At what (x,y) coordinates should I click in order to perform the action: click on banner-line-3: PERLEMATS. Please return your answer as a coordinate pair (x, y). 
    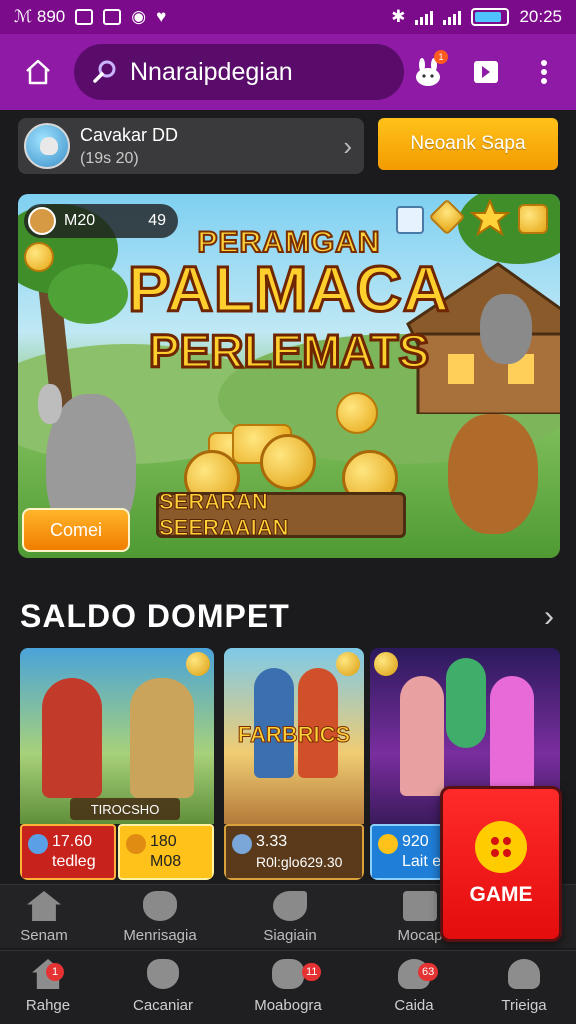
    Looking at the image, I should click on (288, 351).